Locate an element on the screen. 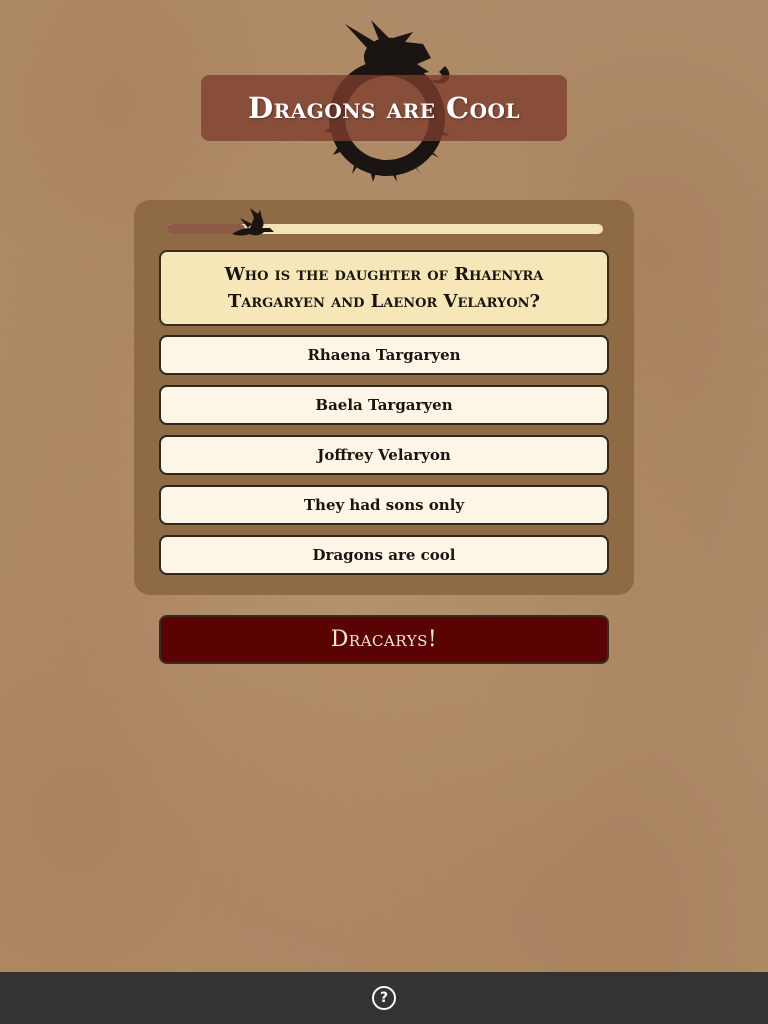  answer-option-4: They had sons only is located at coordinates (384, 505).